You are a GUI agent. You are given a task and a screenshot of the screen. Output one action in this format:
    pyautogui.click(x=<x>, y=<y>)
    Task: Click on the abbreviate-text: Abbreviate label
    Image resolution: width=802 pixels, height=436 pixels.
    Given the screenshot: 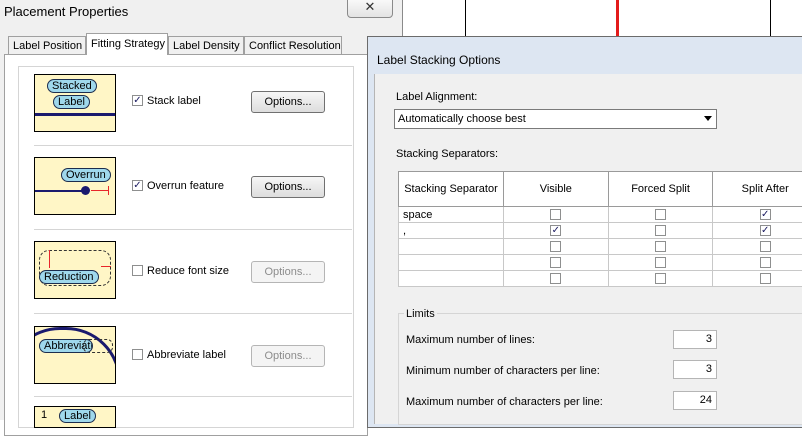 What is the action you would take?
    pyautogui.click(x=186, y=355)
    